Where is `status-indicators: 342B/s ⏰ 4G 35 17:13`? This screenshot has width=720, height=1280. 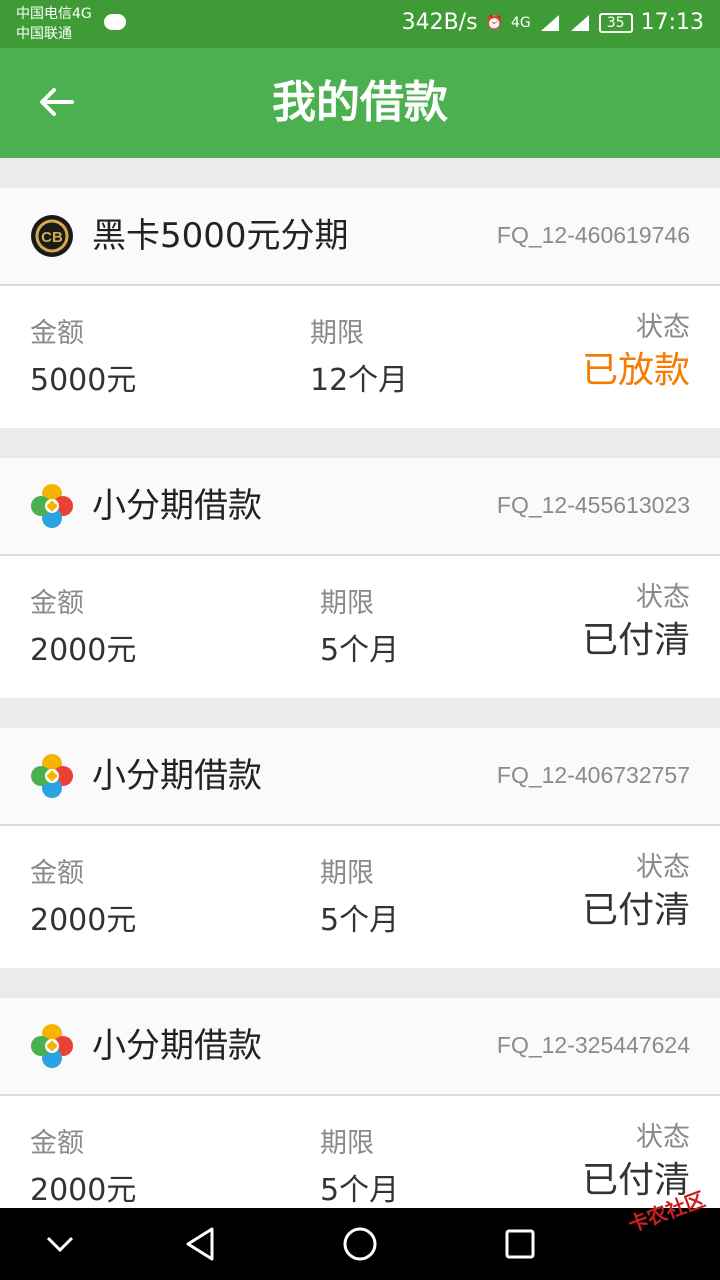 status-indicators: 342B/s ⏰ 4G 35 17:13 is located at coordinates (553, 22).